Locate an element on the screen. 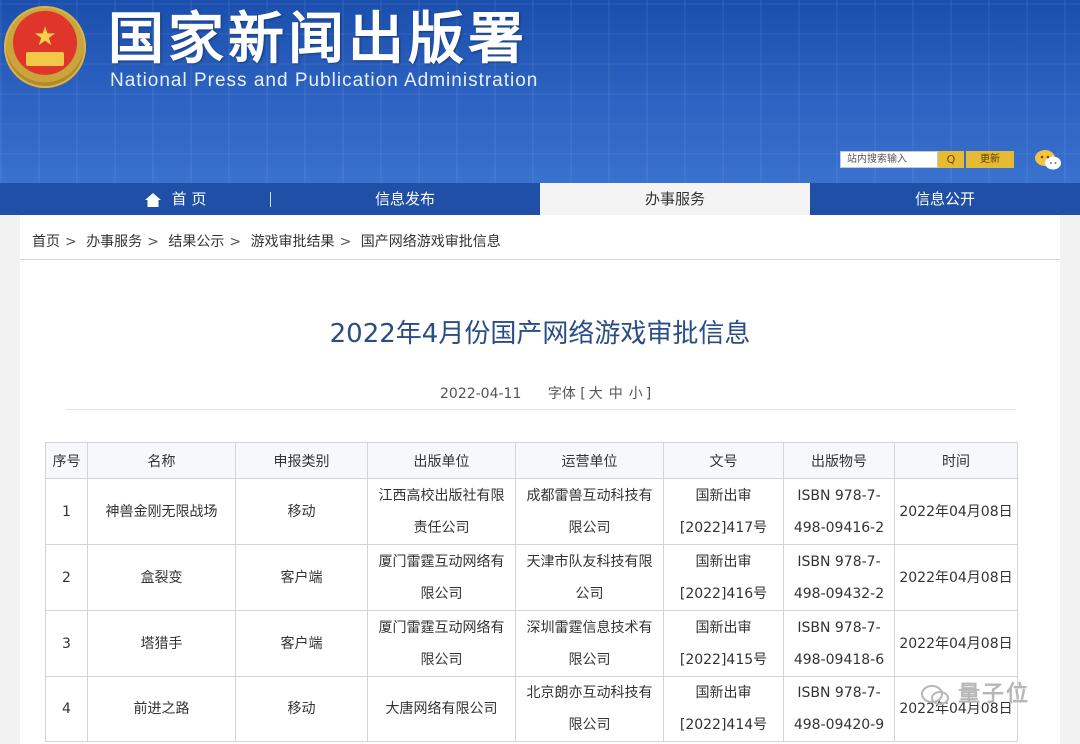 This screenshot has width=1080, height=744. watermark-text: 量子位 is located at coordinates (994, 694).